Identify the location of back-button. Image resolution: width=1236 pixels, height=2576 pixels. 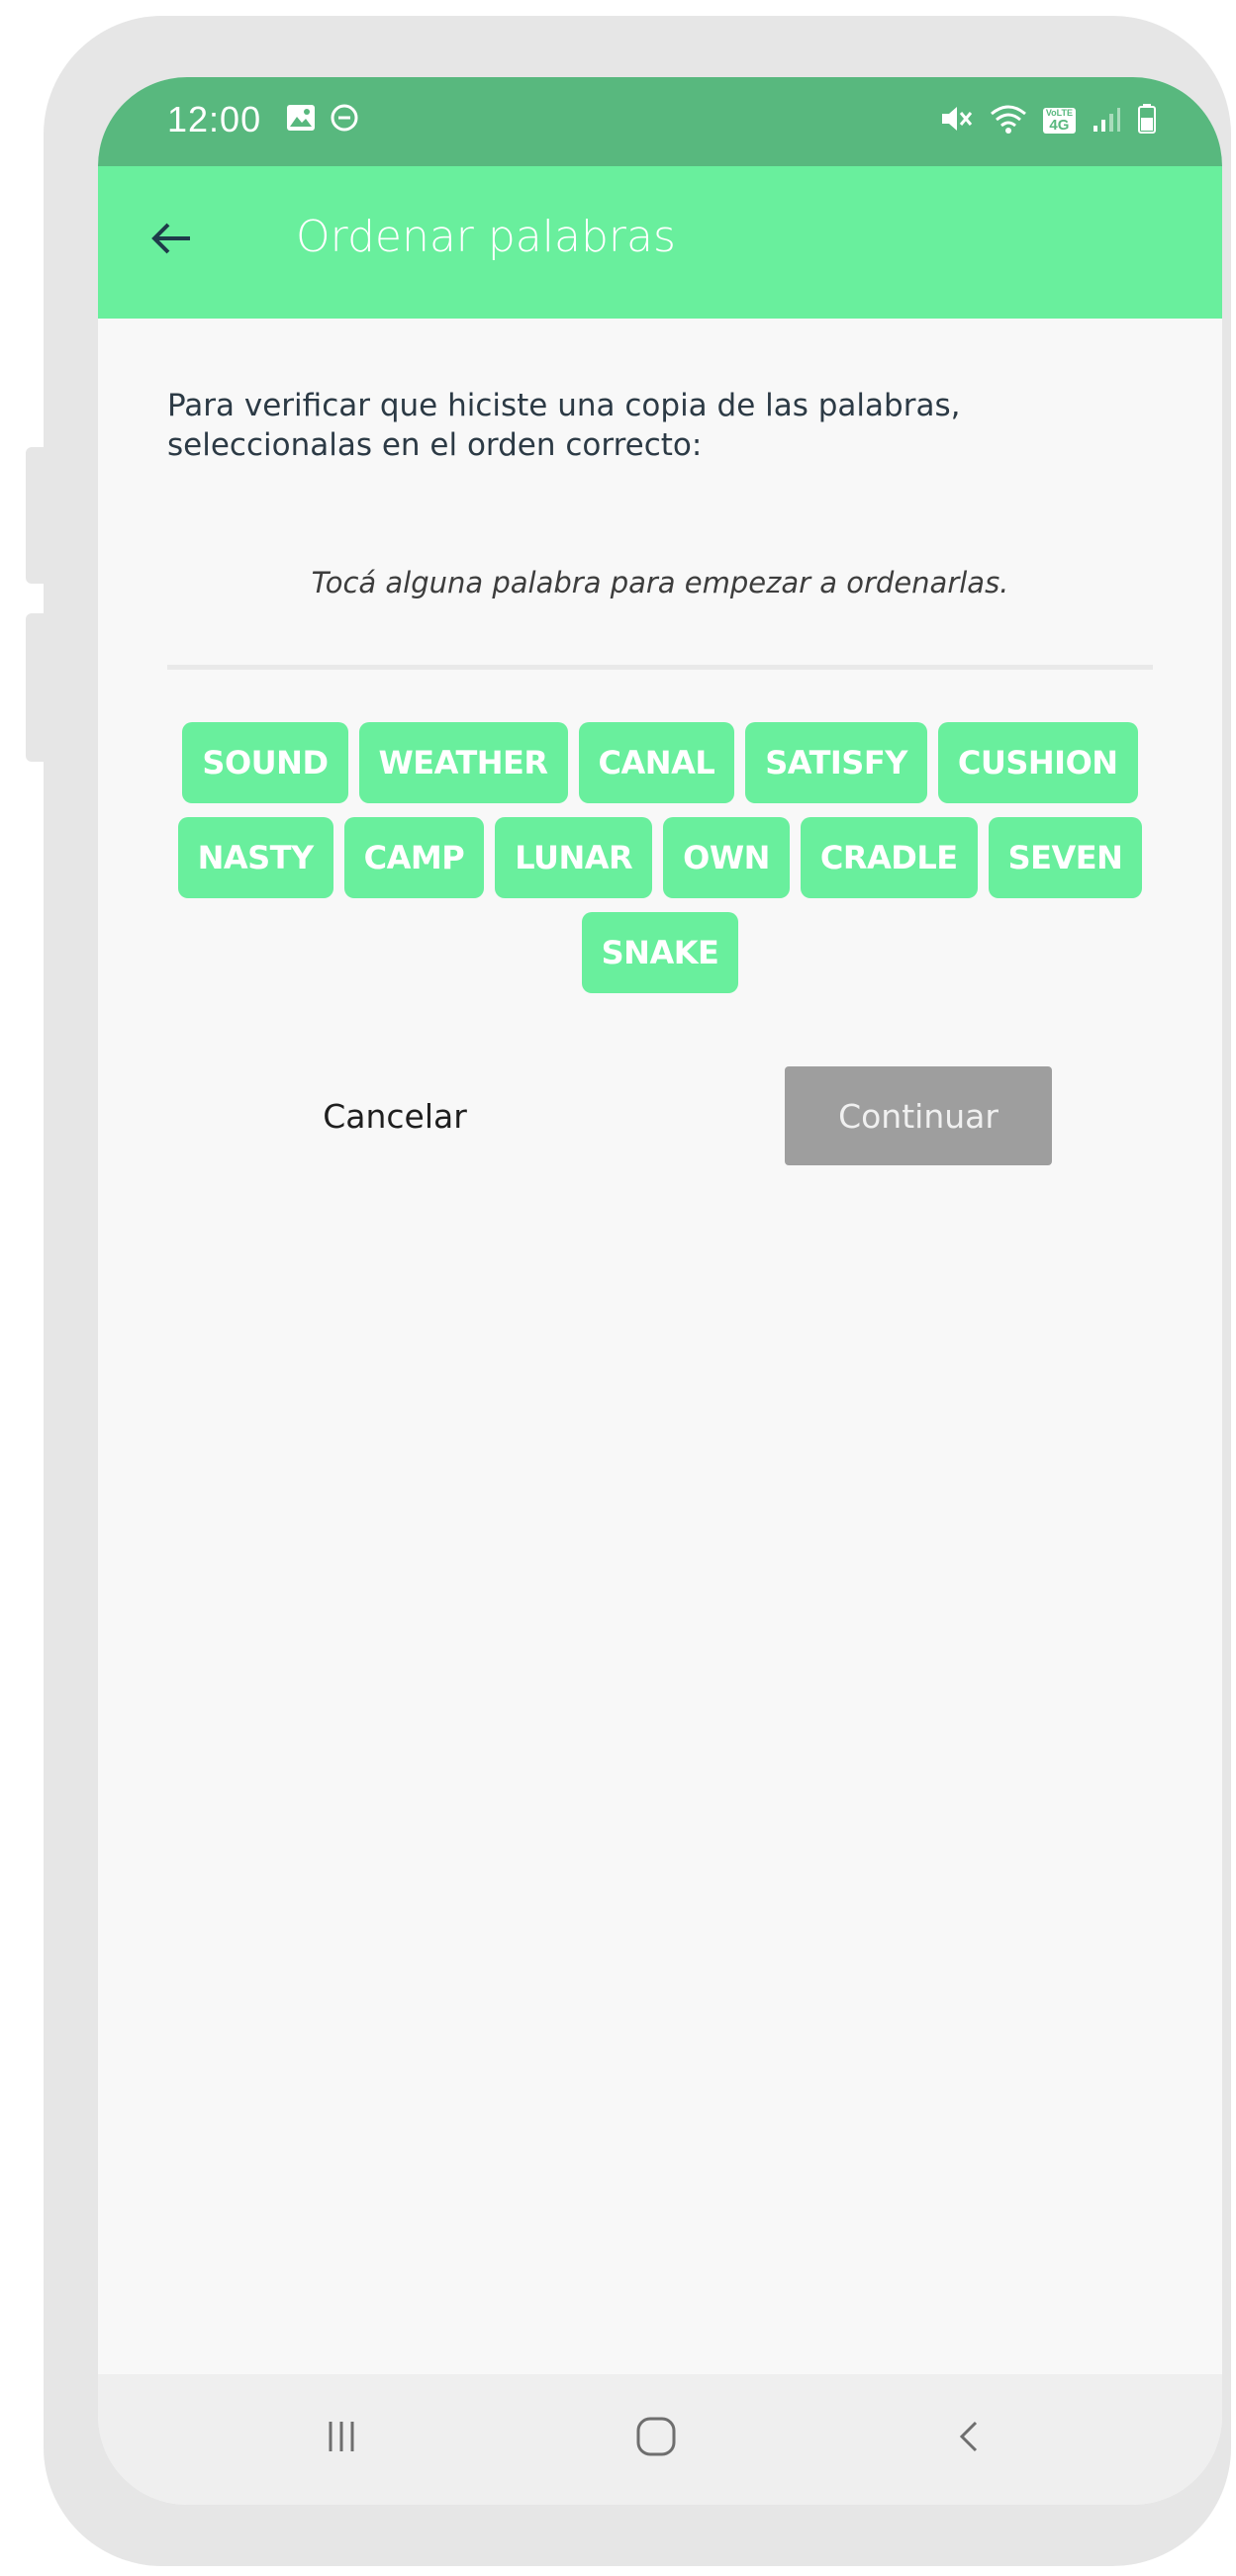
(172, 241).